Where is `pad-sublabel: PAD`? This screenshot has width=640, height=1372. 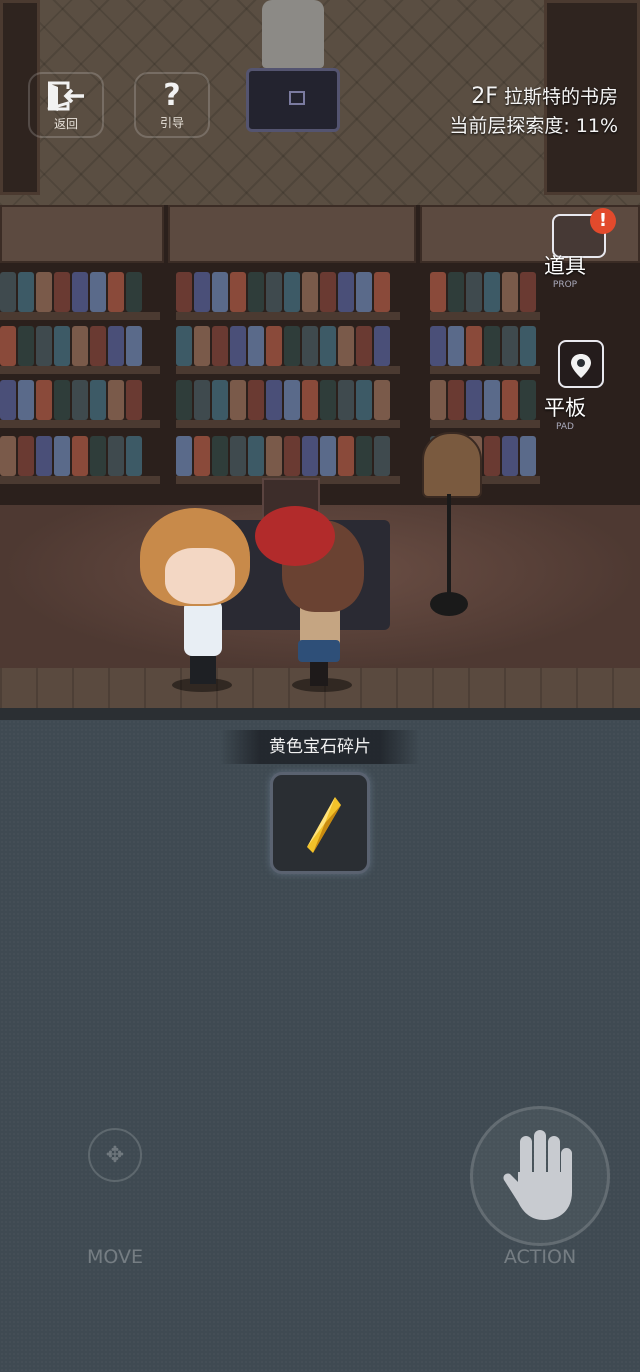 pad-sublabel: PAD is located at coordinates (565, 427).